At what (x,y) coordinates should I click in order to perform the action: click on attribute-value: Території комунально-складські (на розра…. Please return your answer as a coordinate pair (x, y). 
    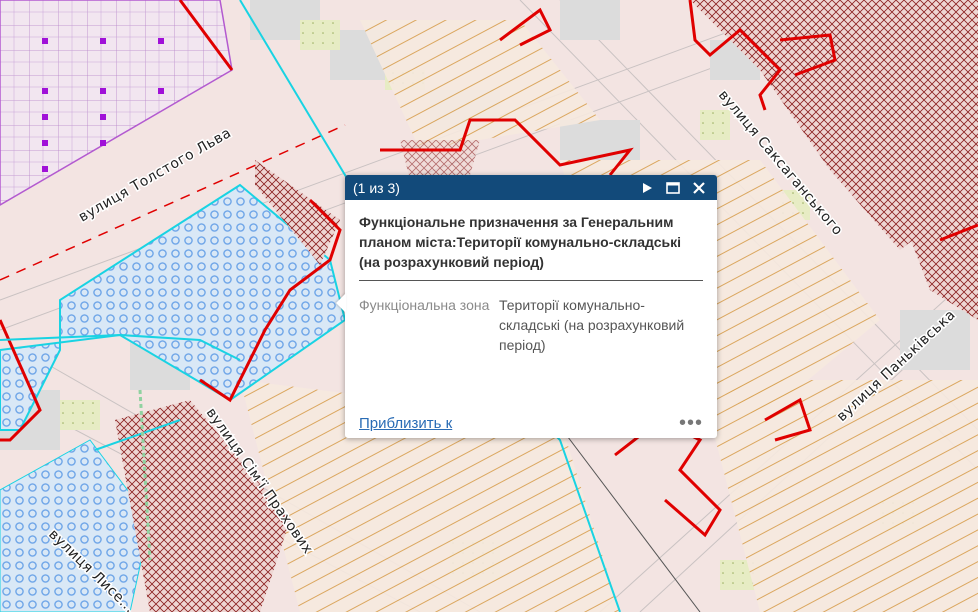
    Looking at the image, I should click on (592, 325).